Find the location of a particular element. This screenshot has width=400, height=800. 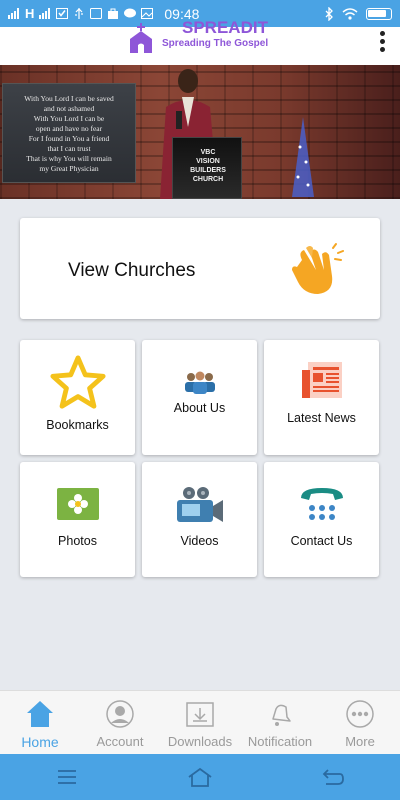

lyrics-line: That is why You will remain is located at coordinates (69, 158).